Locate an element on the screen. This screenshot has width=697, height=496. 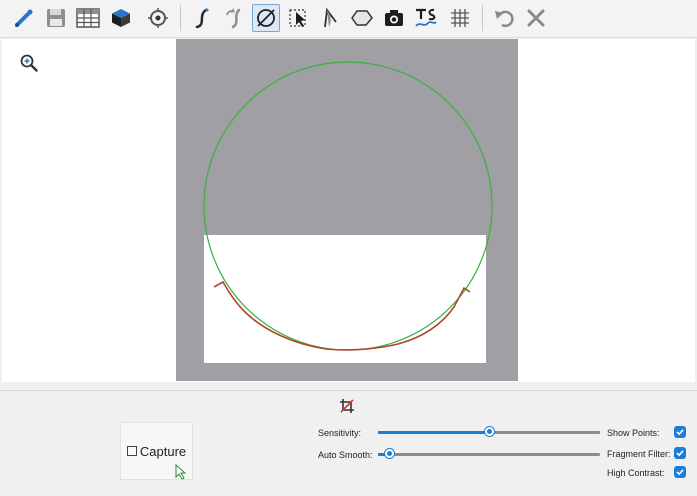
auto-smooth-label: Auto Smooth: is located at coordinates (345, 455).